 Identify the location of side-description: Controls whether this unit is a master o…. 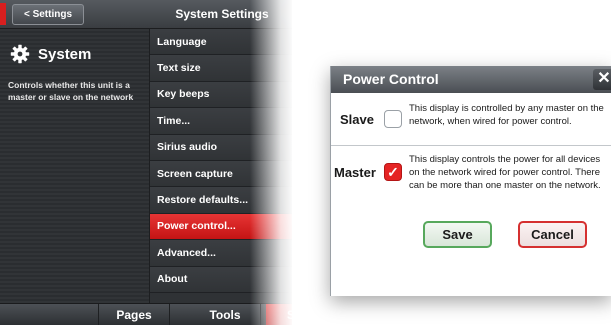
(71, 91).